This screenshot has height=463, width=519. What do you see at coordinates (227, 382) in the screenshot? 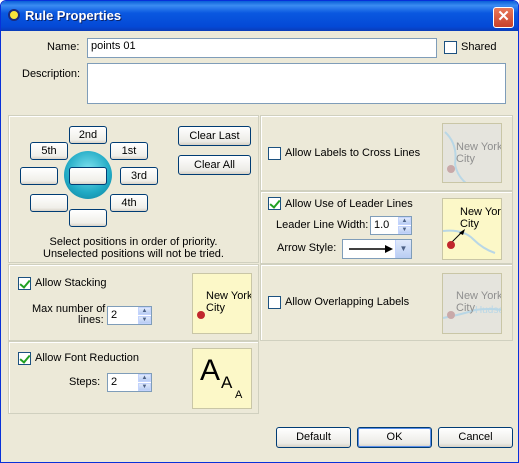
I see `preview-mid-a: A` at bounding box center [227, 382].